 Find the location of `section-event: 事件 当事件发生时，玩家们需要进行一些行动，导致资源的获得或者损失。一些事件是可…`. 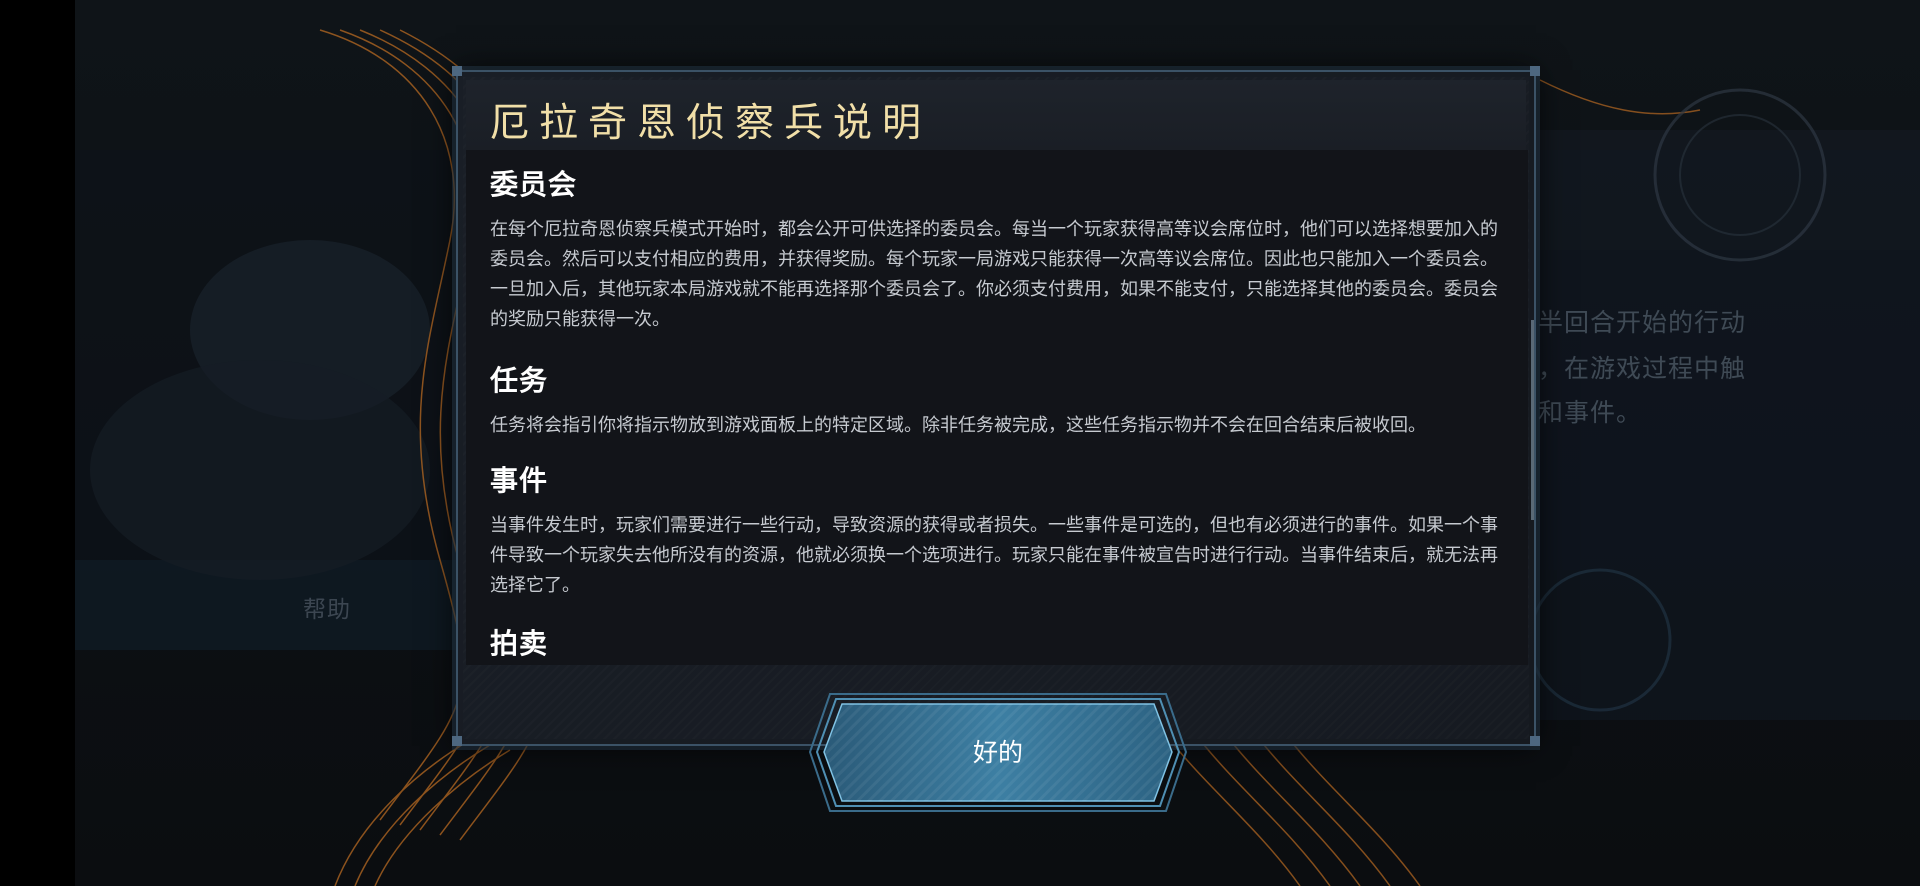

section-event: 事件 当事件发生时，玩家们需要进行一些行动，导致资源的获得或者损失。一些事件是可… is located at coordinates (1000, 530).